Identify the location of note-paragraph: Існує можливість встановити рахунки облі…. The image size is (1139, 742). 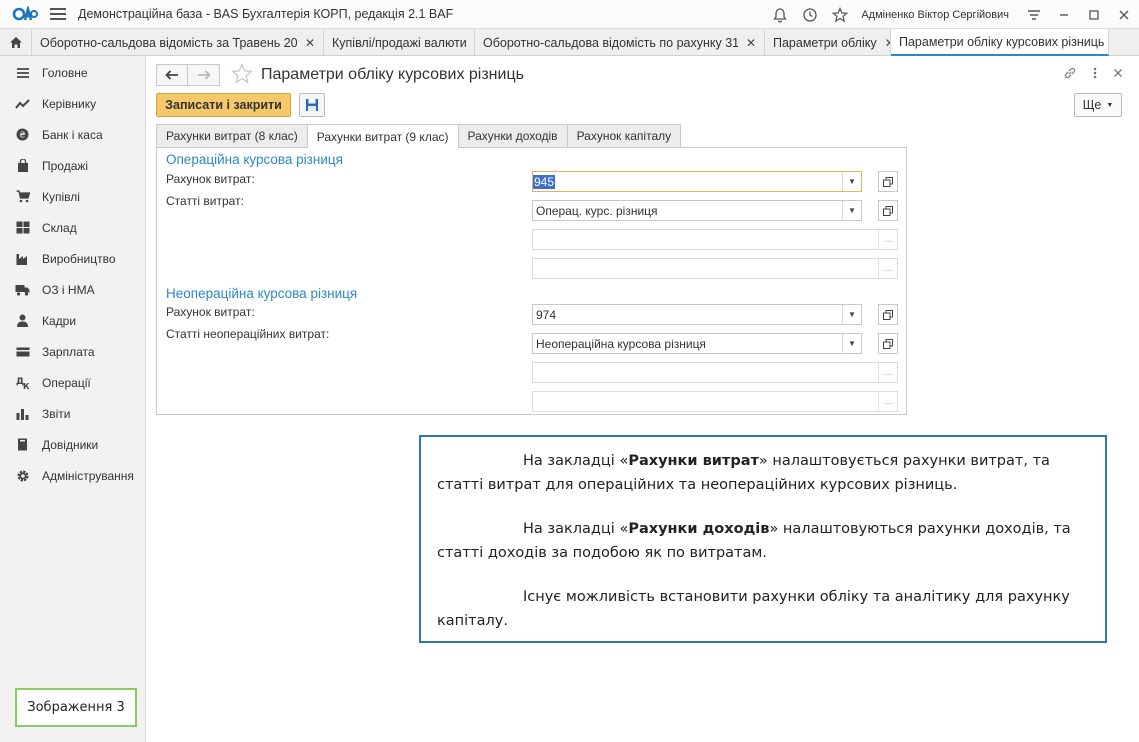
(753, 609).